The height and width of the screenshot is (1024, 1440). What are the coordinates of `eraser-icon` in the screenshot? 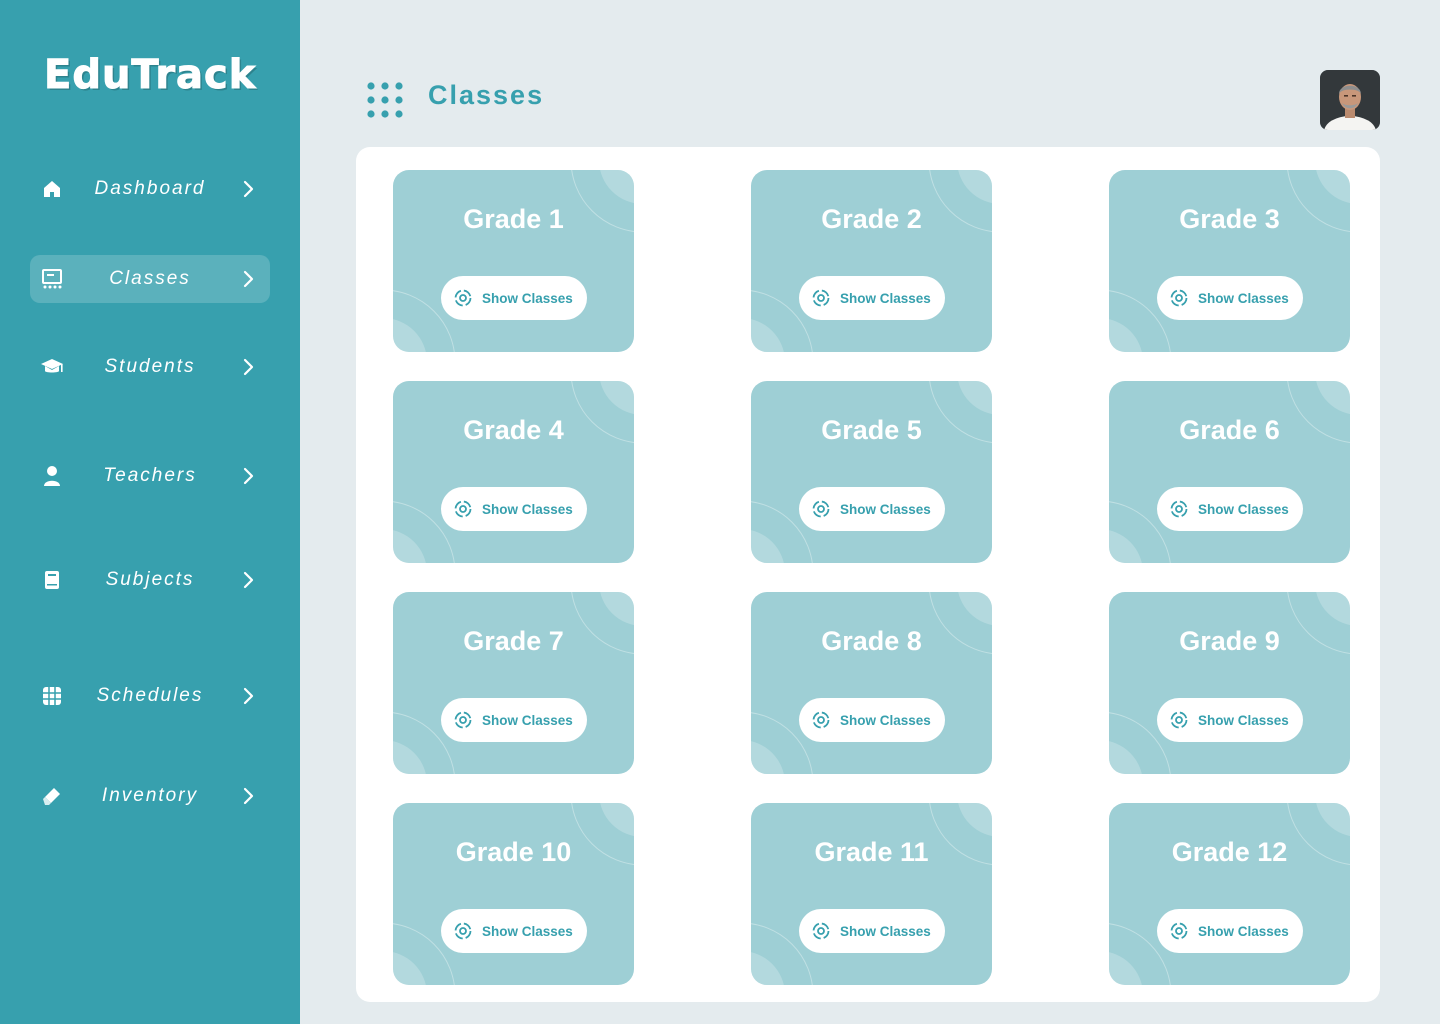 It's located at (52, 796).